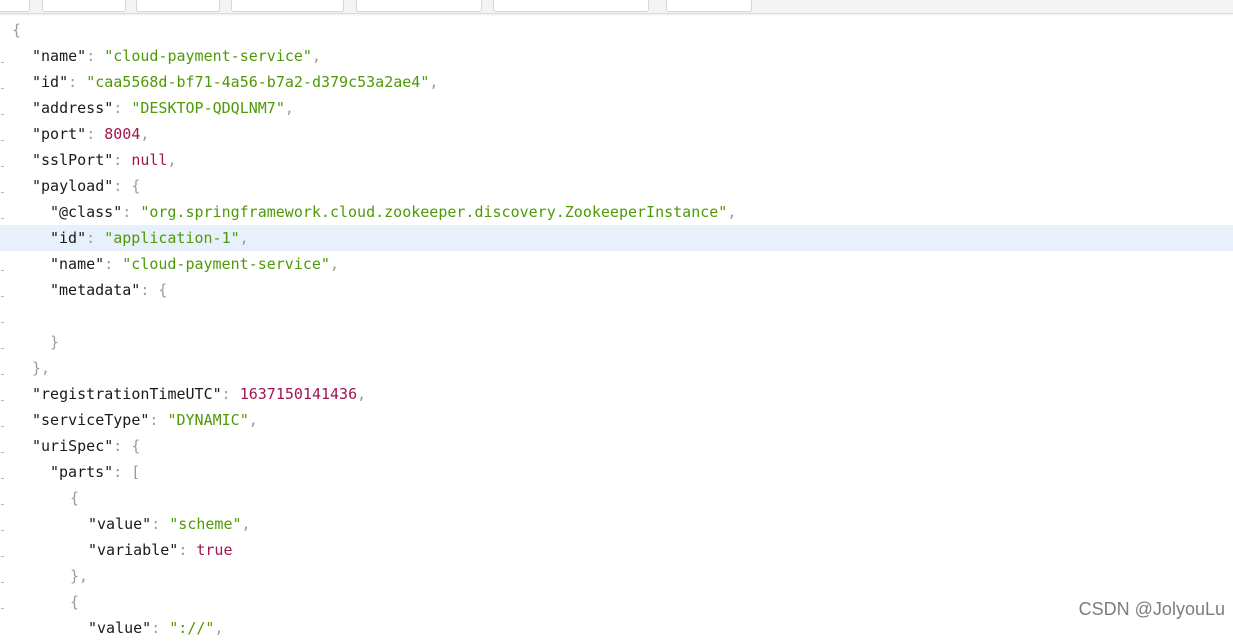 This screenshot has width=1233, height=641. I want to click on code-line: "value": "scheme",, so click(616, 524).